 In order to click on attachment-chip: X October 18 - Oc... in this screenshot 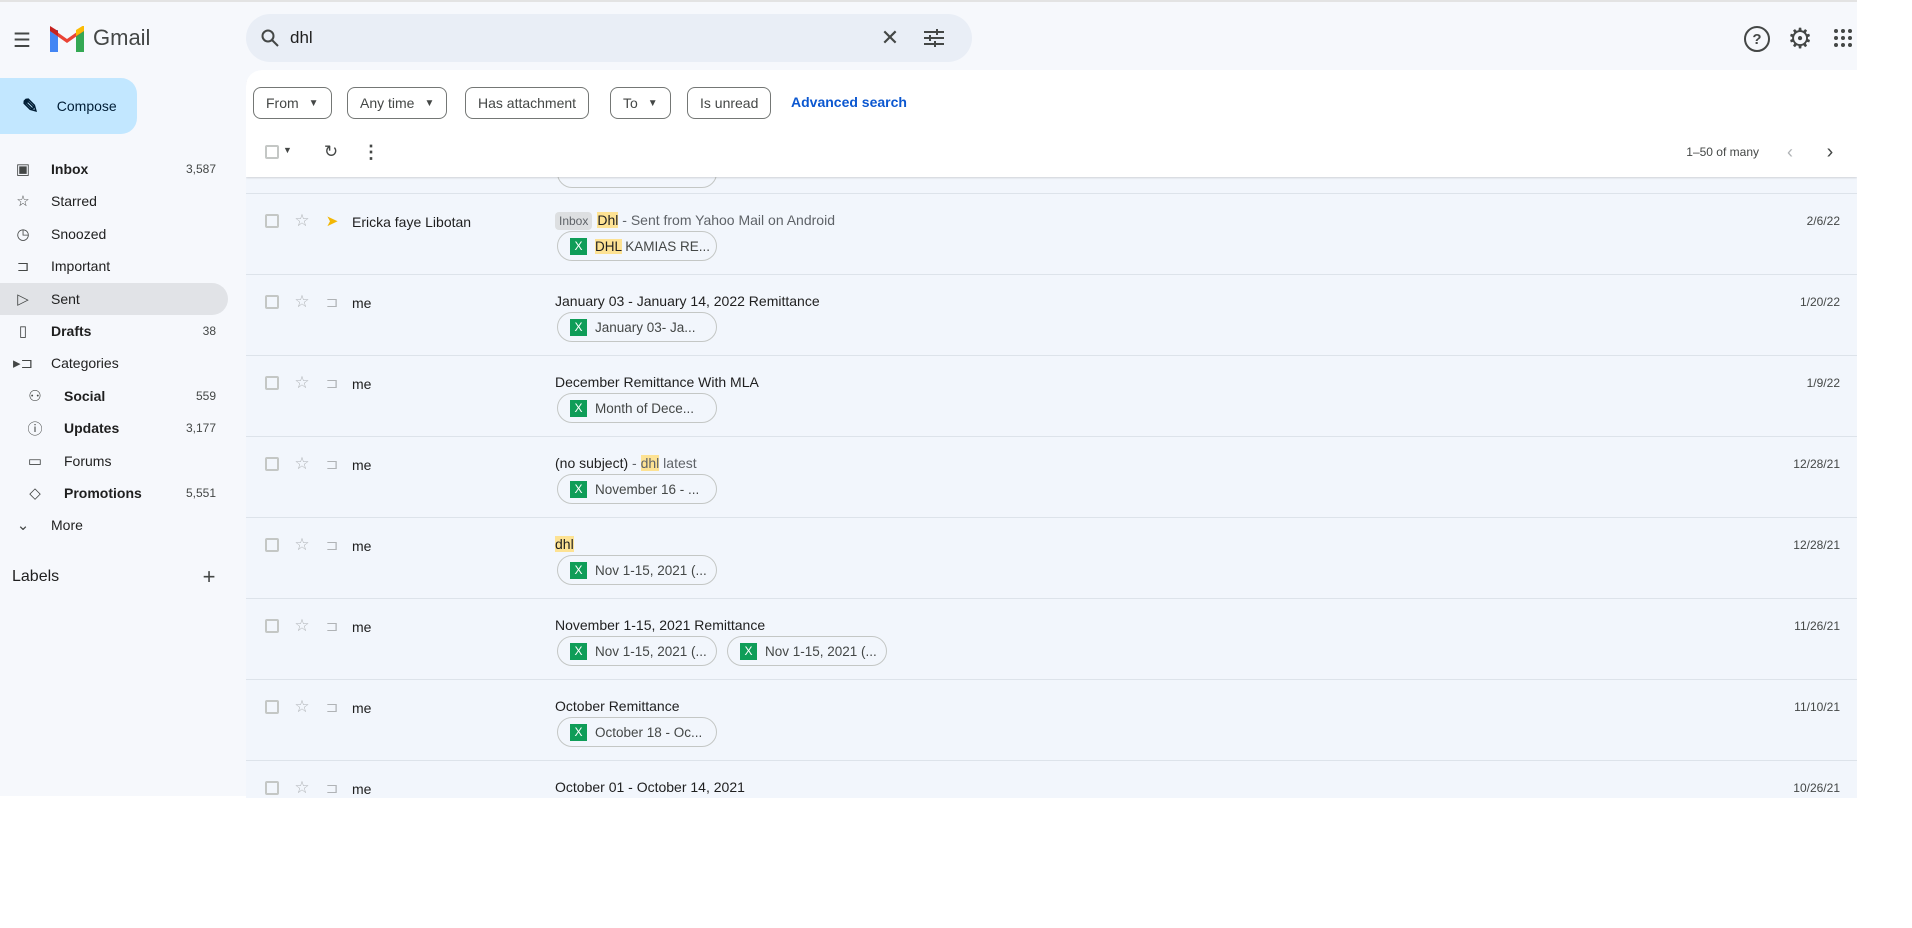, I will do `click(637, 732)`.